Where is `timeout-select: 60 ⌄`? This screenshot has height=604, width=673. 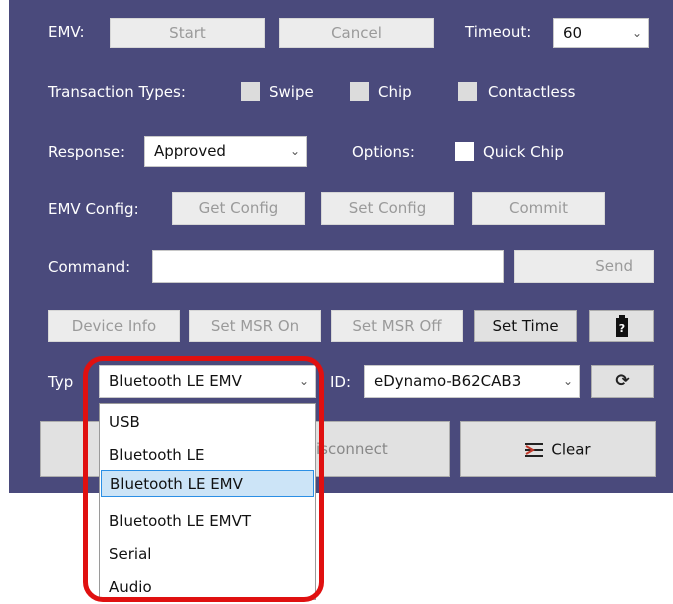 timeout-select: 60 ⌄ is located at coordinates (601, 33).